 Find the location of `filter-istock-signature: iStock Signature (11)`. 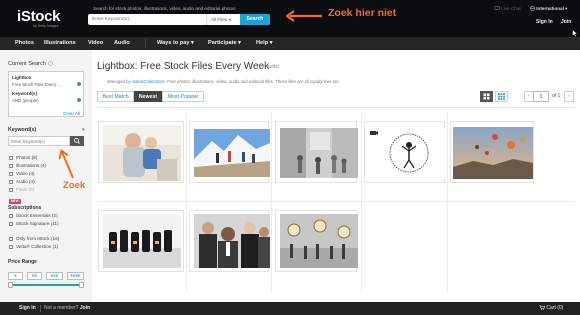

filter-istock-signature: iStock Signature (11) is located at coordinates (34, 224).